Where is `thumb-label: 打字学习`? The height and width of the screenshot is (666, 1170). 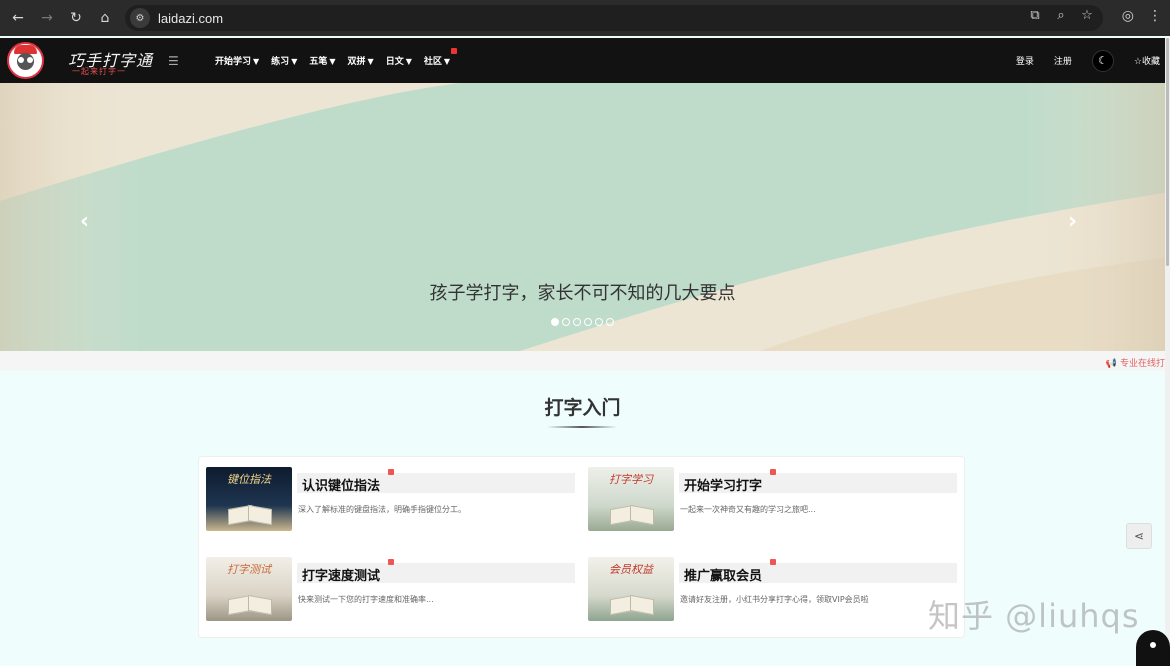
thumb-label: 打字学习 is located at coordinates (631, 479).